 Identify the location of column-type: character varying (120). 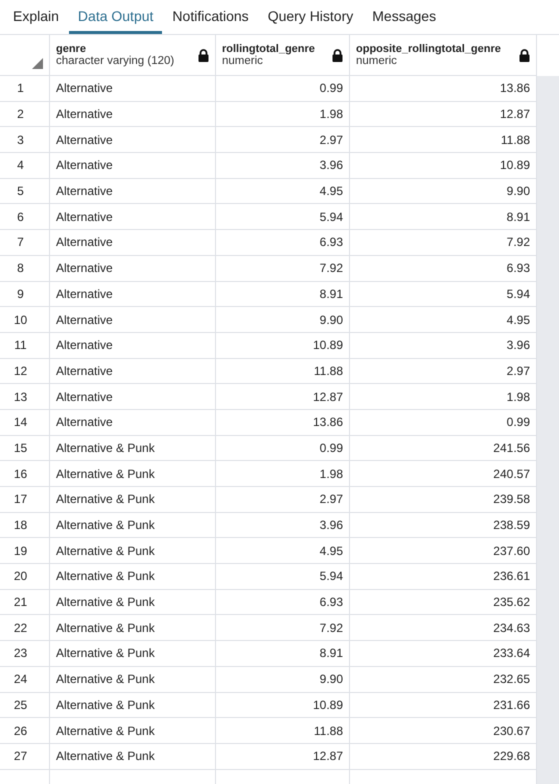
(115, 61).